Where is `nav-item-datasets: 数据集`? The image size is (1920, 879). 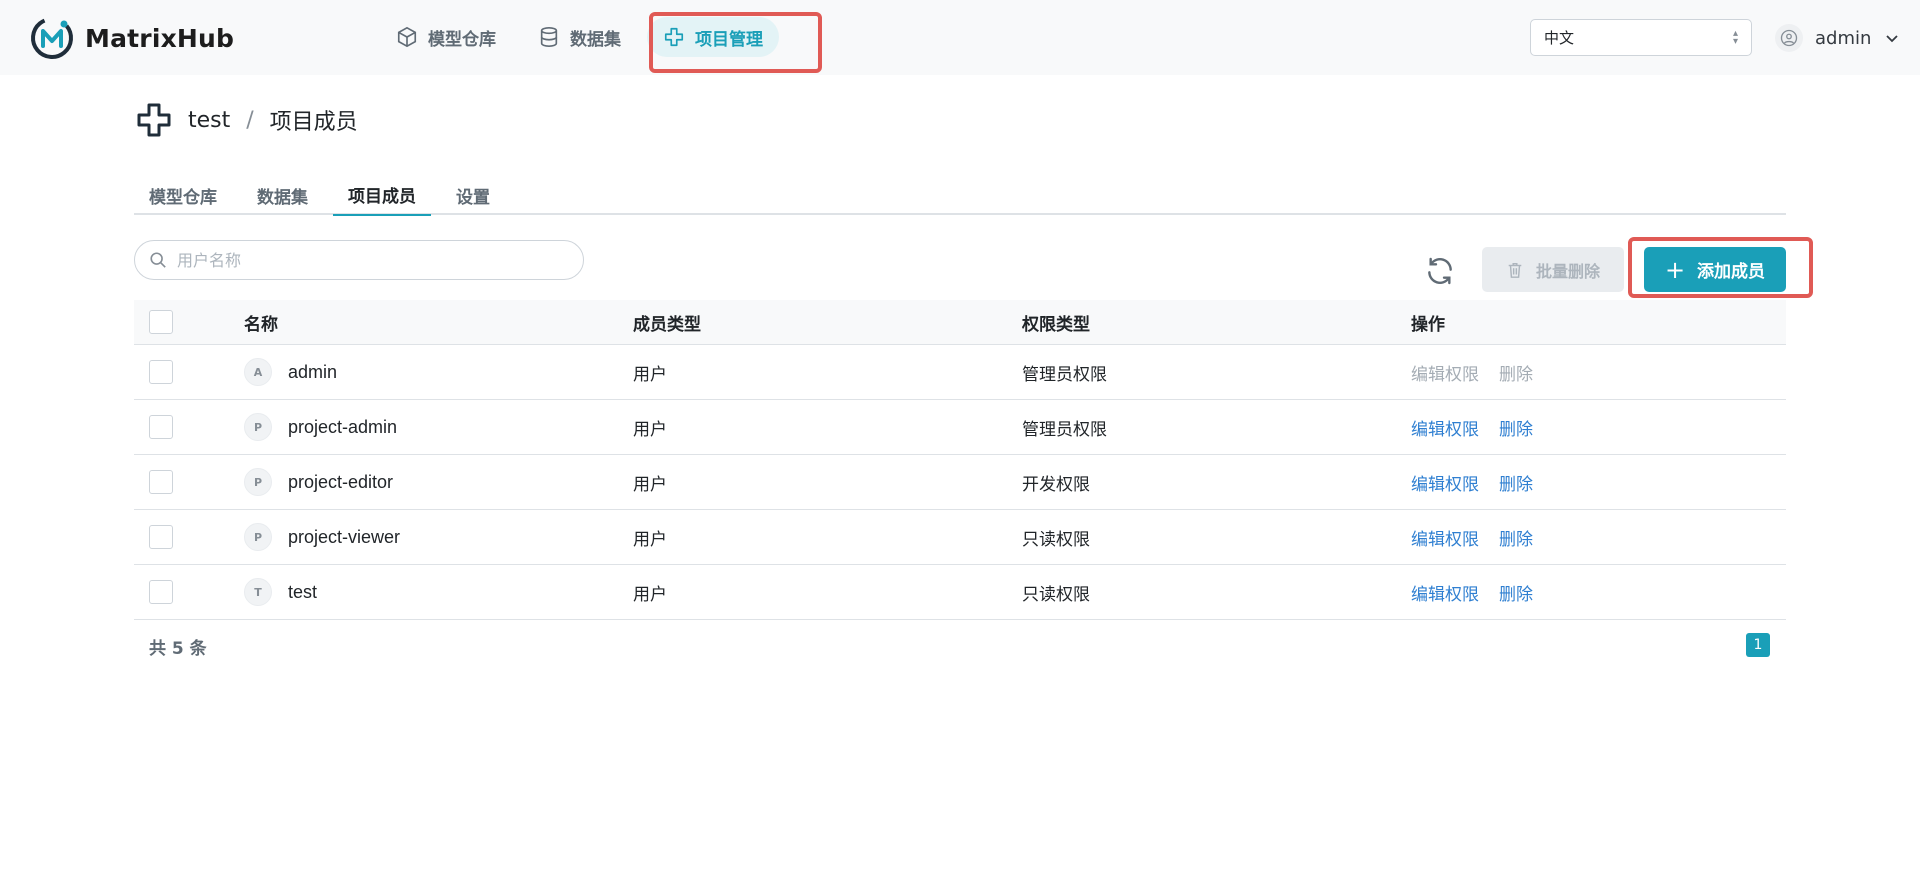 nav-item-datasets: 数据集 is located at coordinates (579, 37).